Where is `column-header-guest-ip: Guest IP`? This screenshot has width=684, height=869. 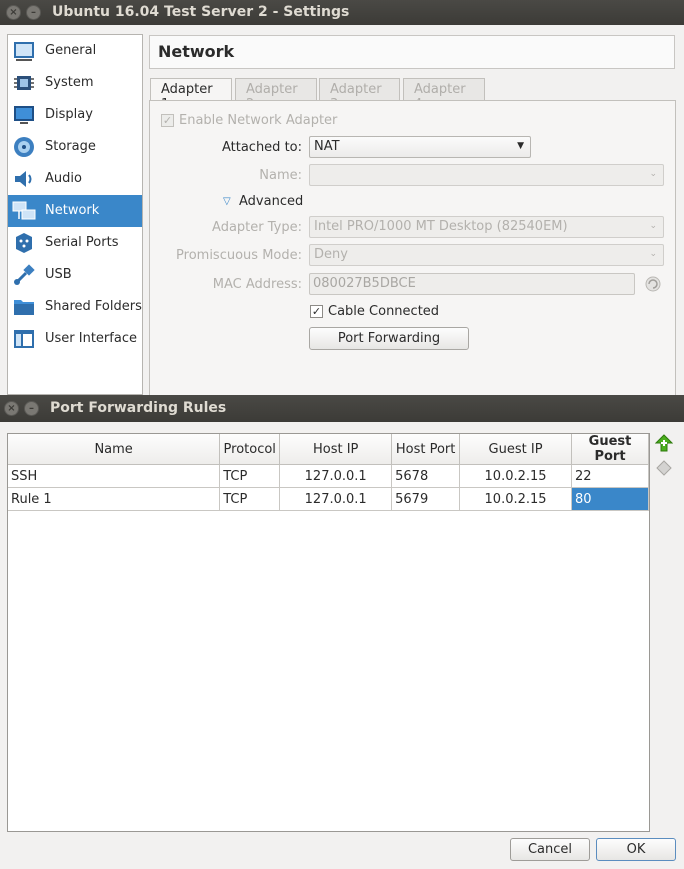 column-header-guest-ip: Guest IP is located at coordinates (516, 449).